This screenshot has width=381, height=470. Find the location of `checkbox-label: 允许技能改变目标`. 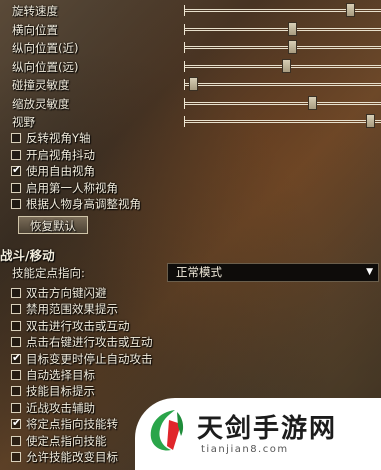

checkbox-label: 允许技能改变目标 is located at coordinates (72, 457).